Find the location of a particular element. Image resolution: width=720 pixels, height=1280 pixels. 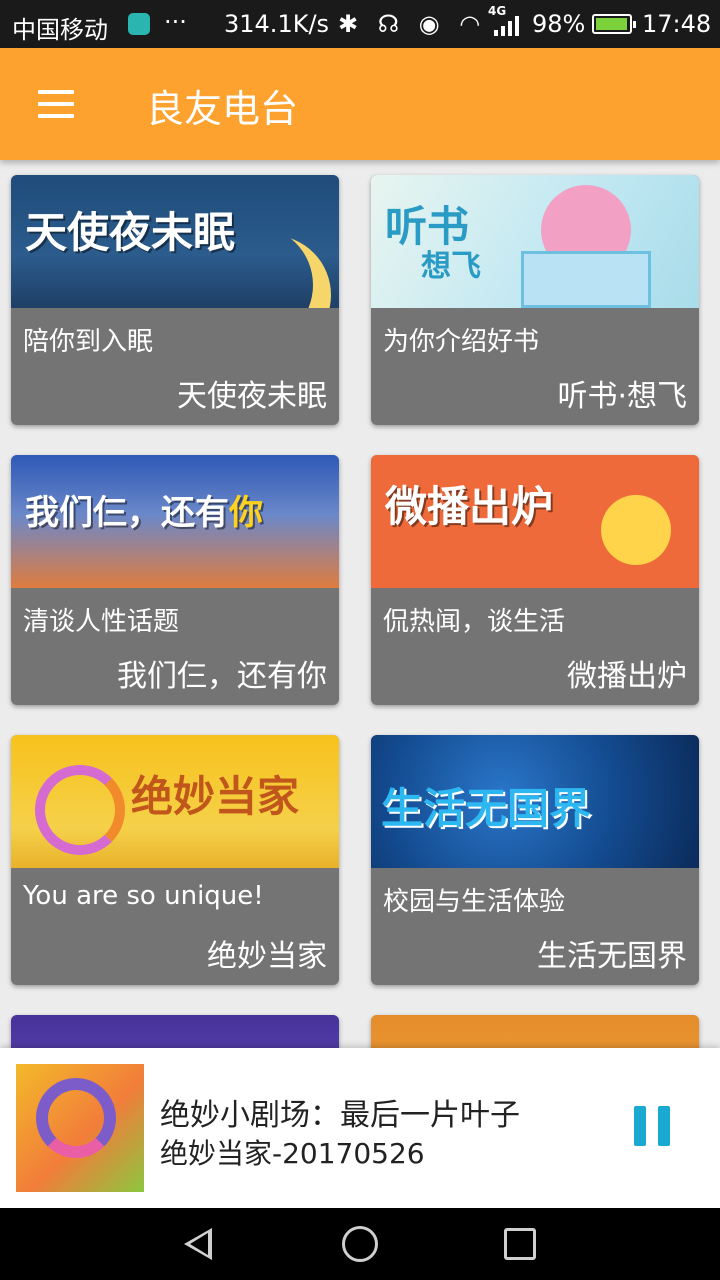

app-title: 良友电台 is located at coordinates (222, 109).